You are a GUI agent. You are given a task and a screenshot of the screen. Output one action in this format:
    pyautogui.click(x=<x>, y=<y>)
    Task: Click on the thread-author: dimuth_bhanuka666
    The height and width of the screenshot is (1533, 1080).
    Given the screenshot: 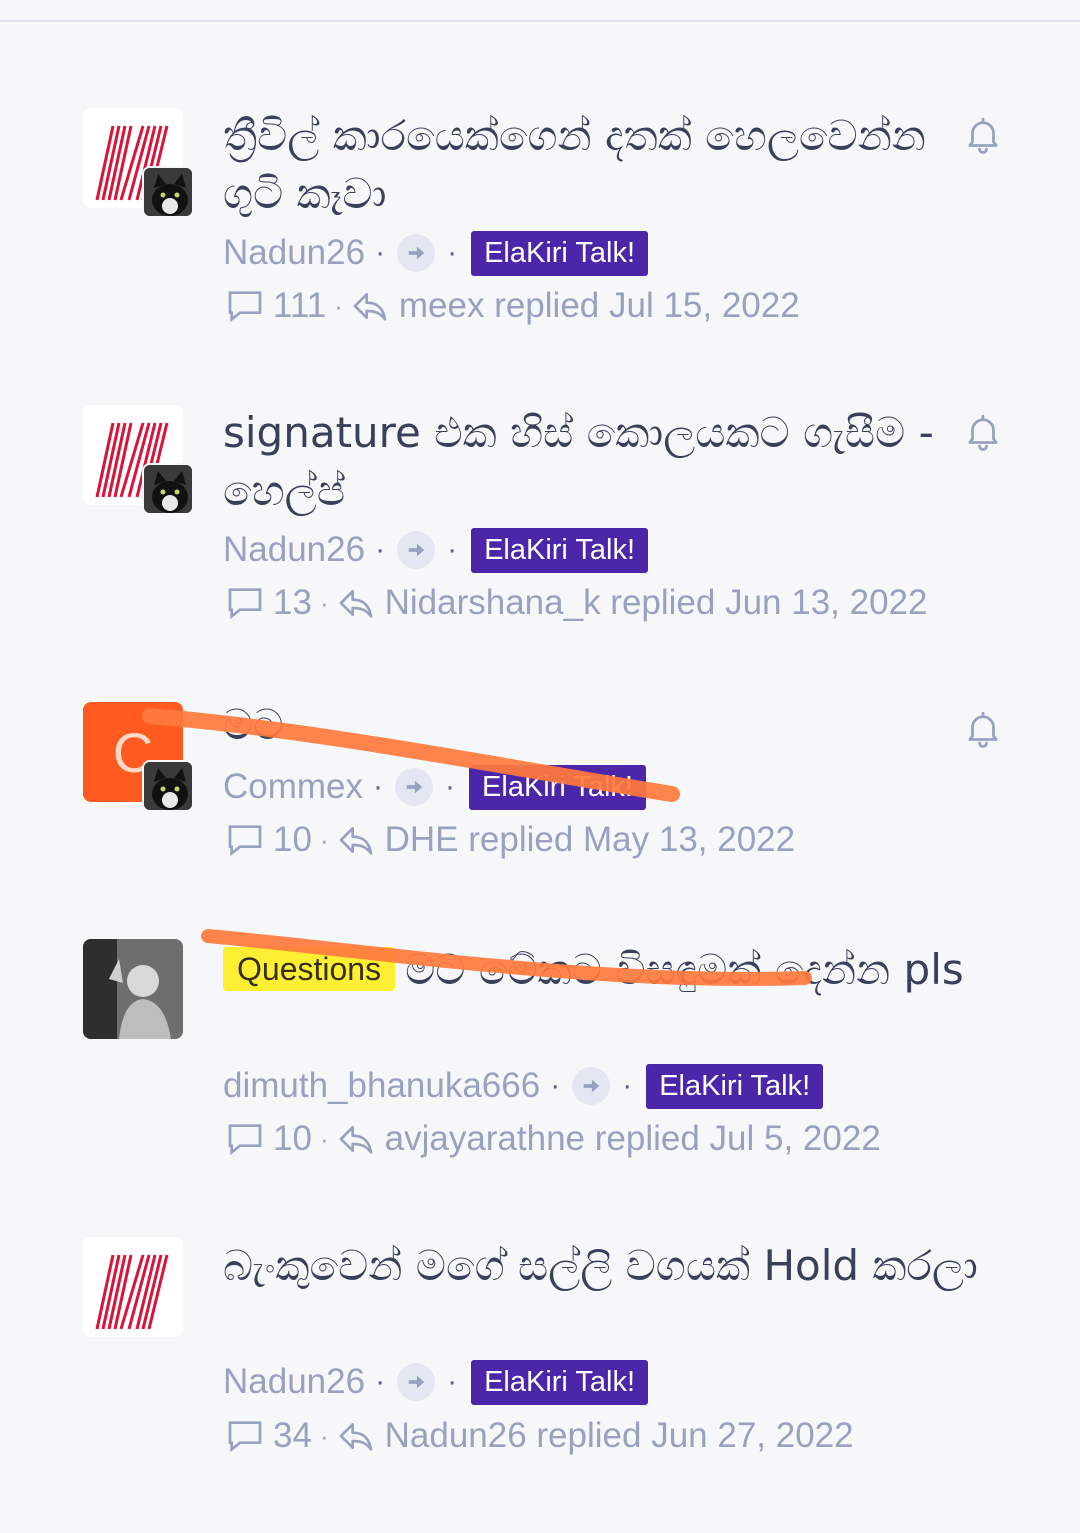 What is the action you would take?
    pyautogui.click(x=381, y=1086)
    